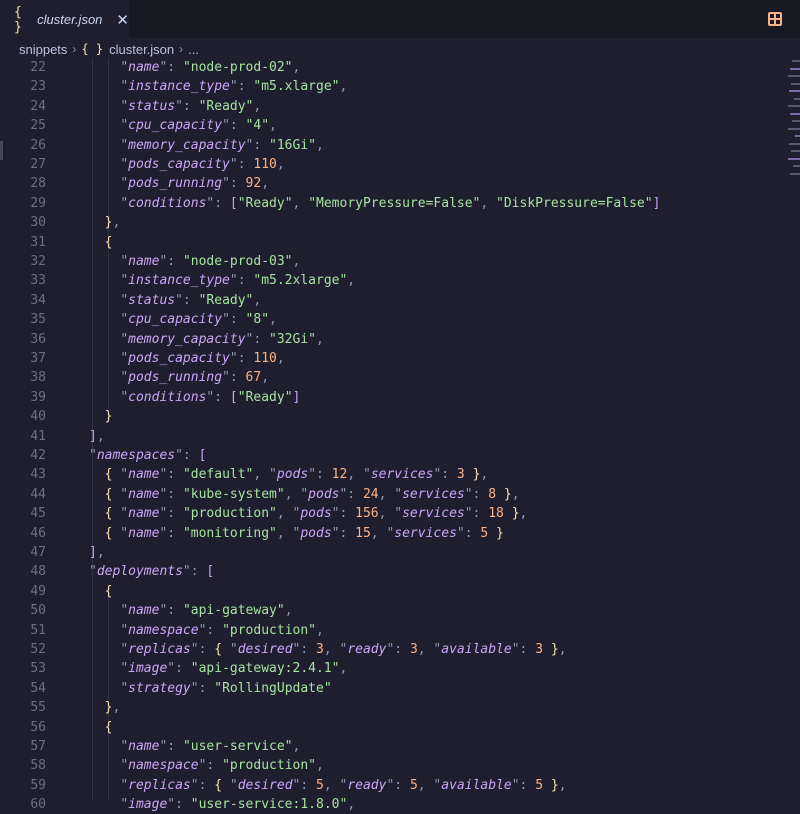 This screenshot has height=814, width=800. I want to click on line-number: 47, so click(38, 552).